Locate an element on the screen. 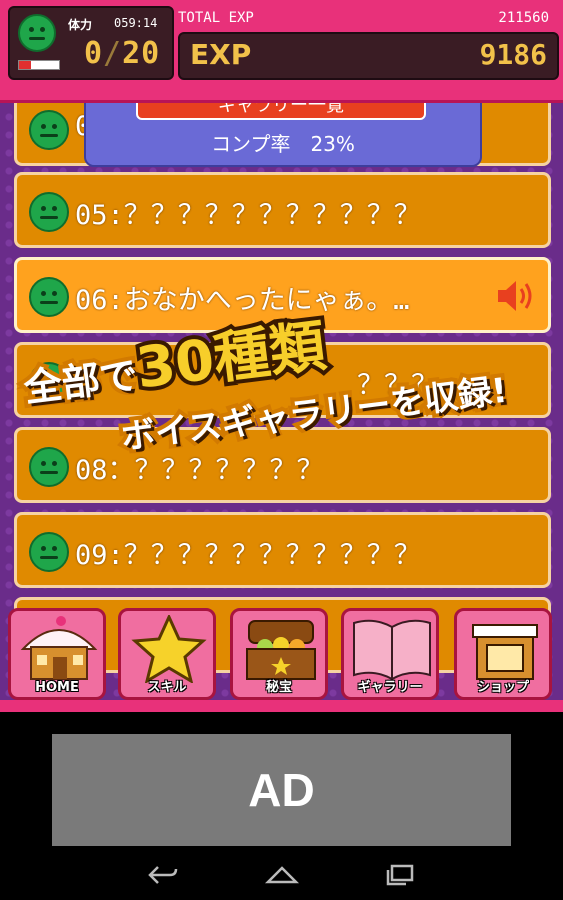  stamina-bar is located at coordinates (39, 65).